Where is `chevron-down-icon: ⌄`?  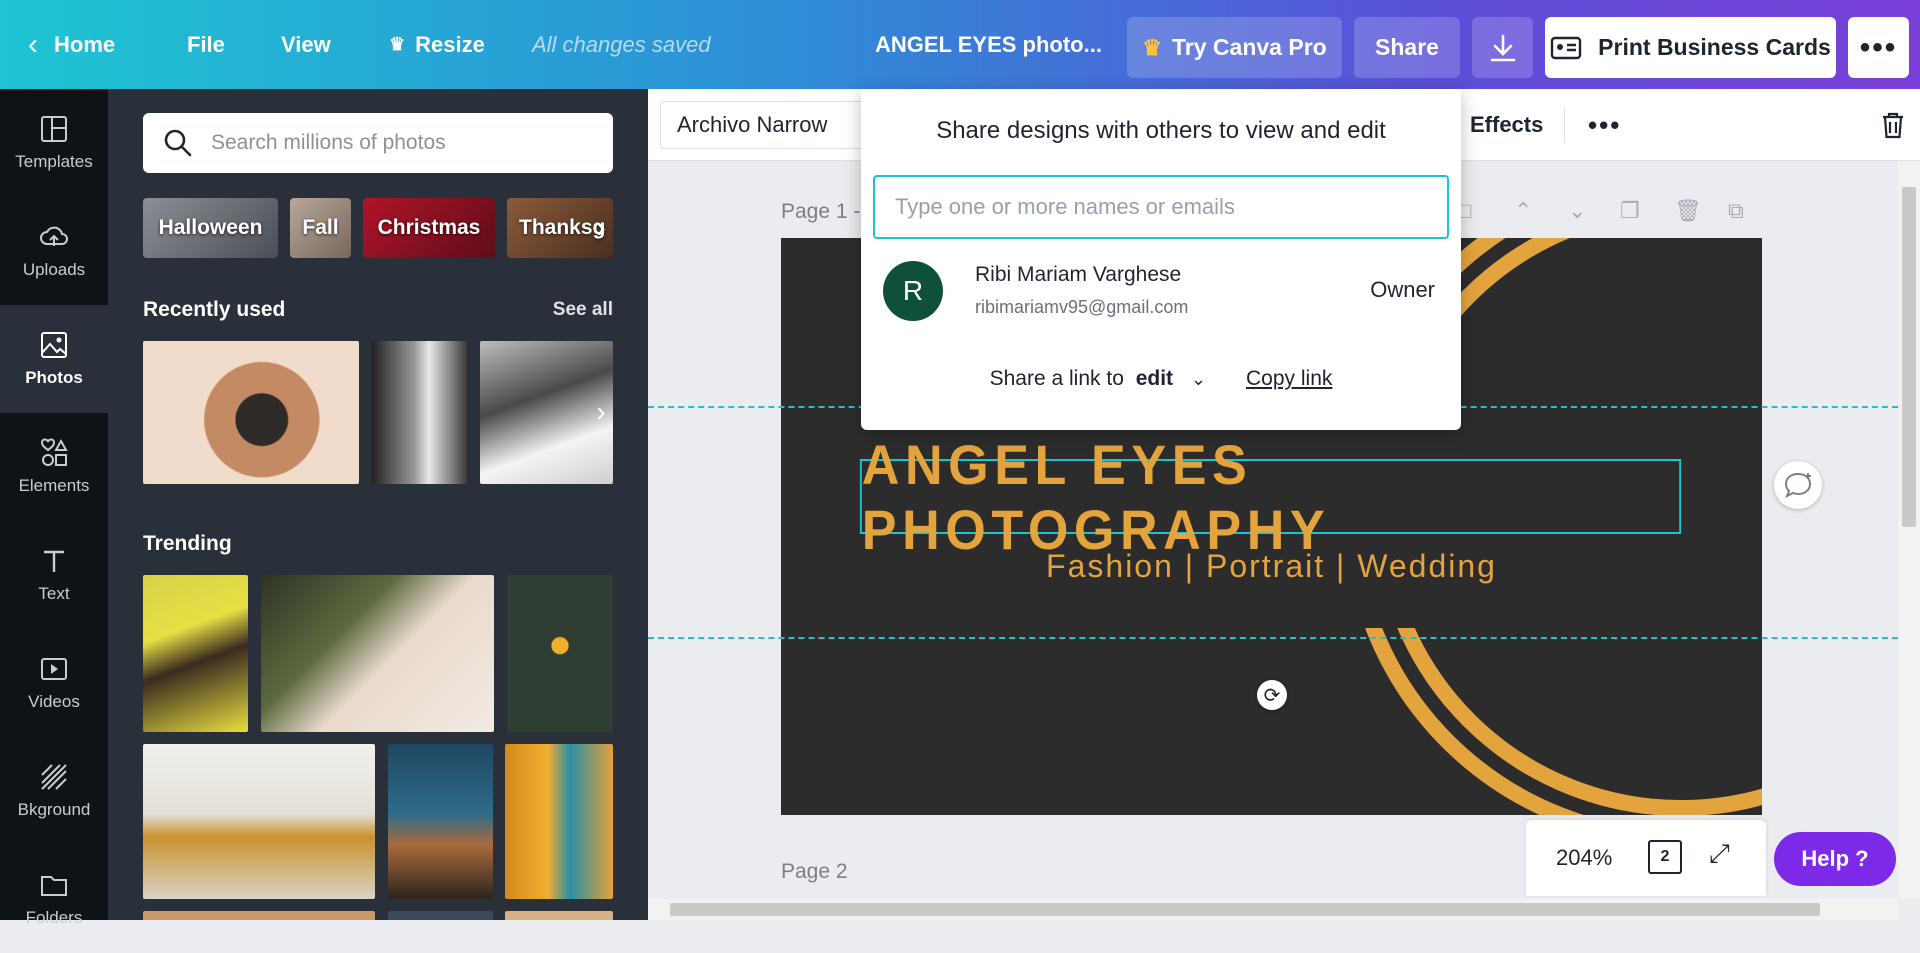 chevron-down-icon: ⌄ is located at coordinates (1577, 211).